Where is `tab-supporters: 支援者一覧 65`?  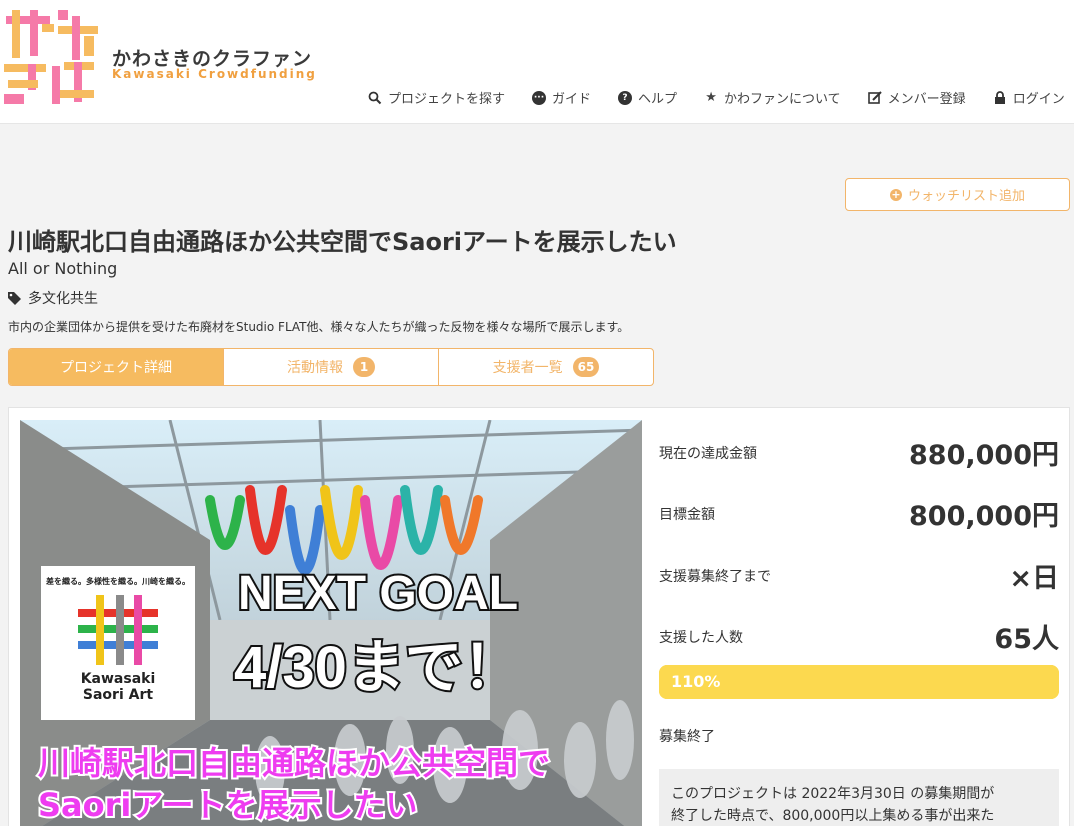 tab-supporters: 支援者一覧 65 is located at coordinates (546, 367).